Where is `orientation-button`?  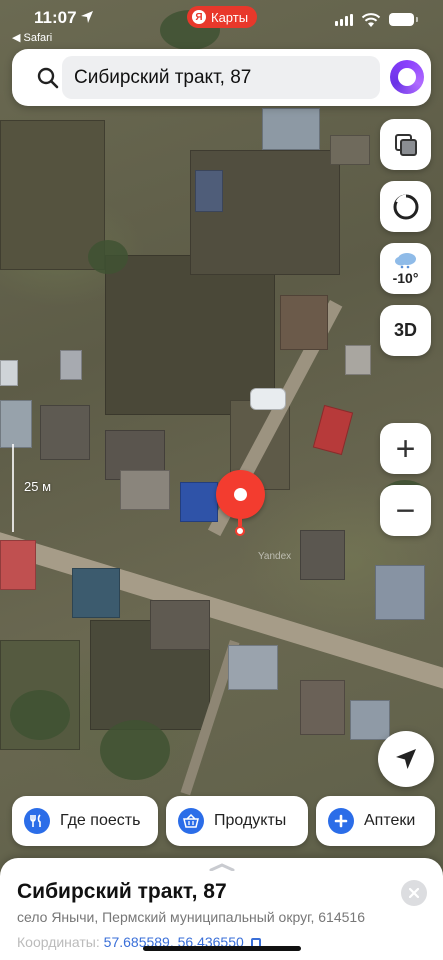
orientation-button is located at coordinates (405, 206).